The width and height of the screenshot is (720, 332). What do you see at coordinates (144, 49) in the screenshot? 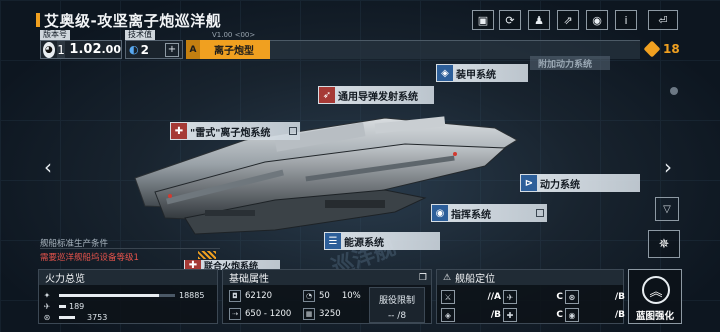
I see `tech-value: 2` at bounding box center [144, 49].